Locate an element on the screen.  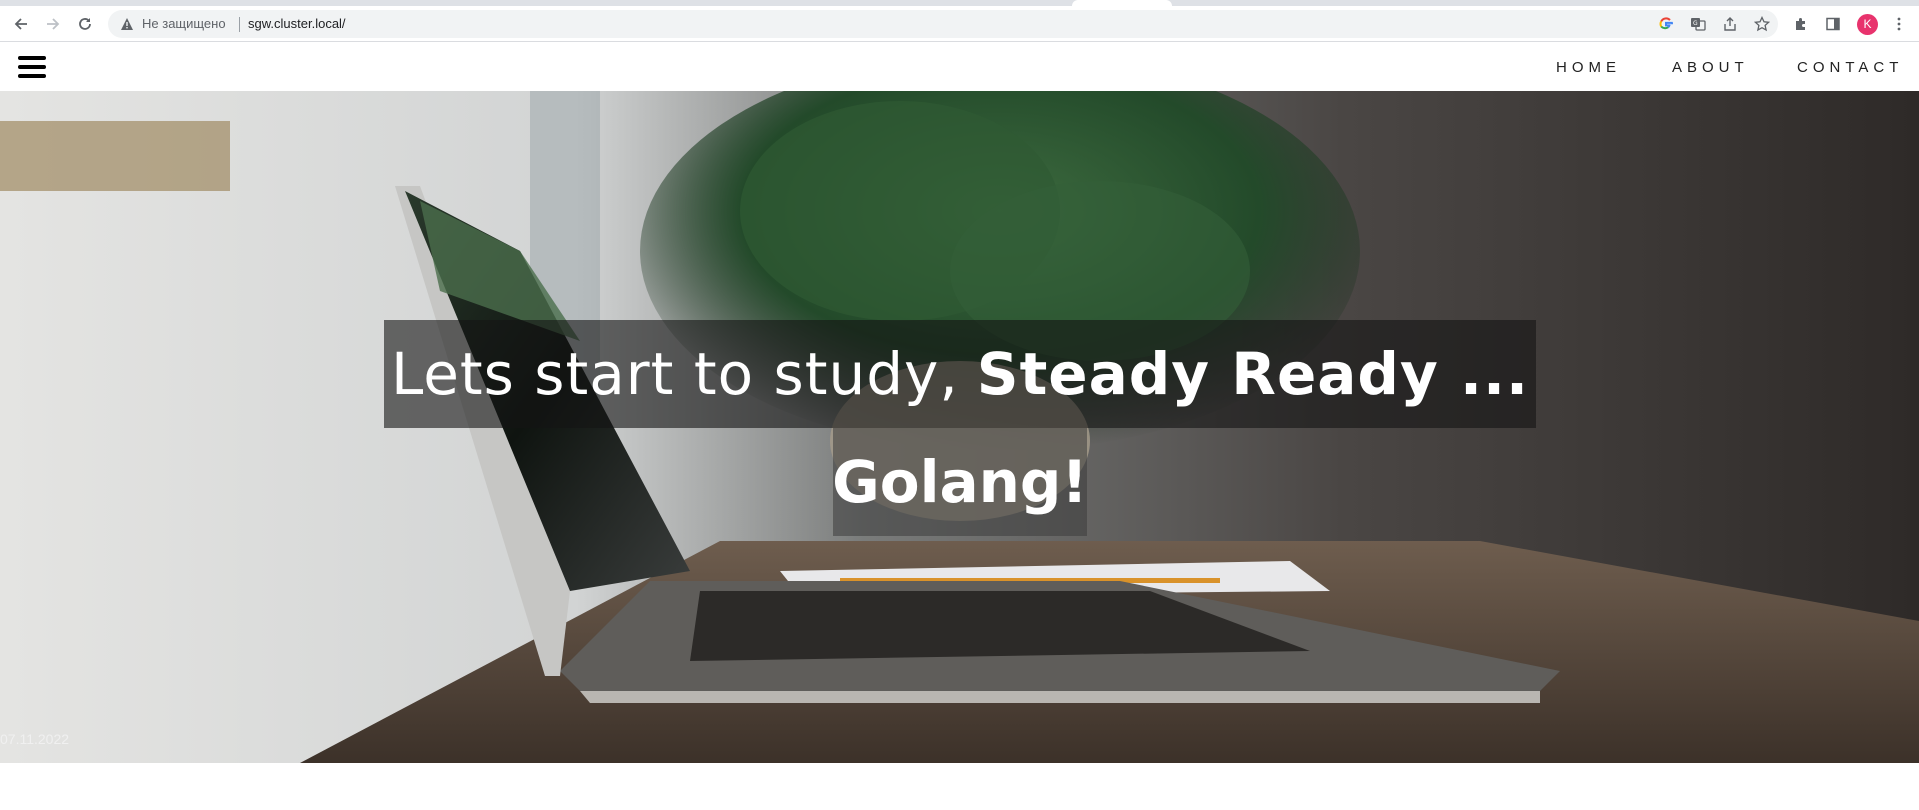
url-text: sgw.cluster.local/ is located at coordinates (297, 24).